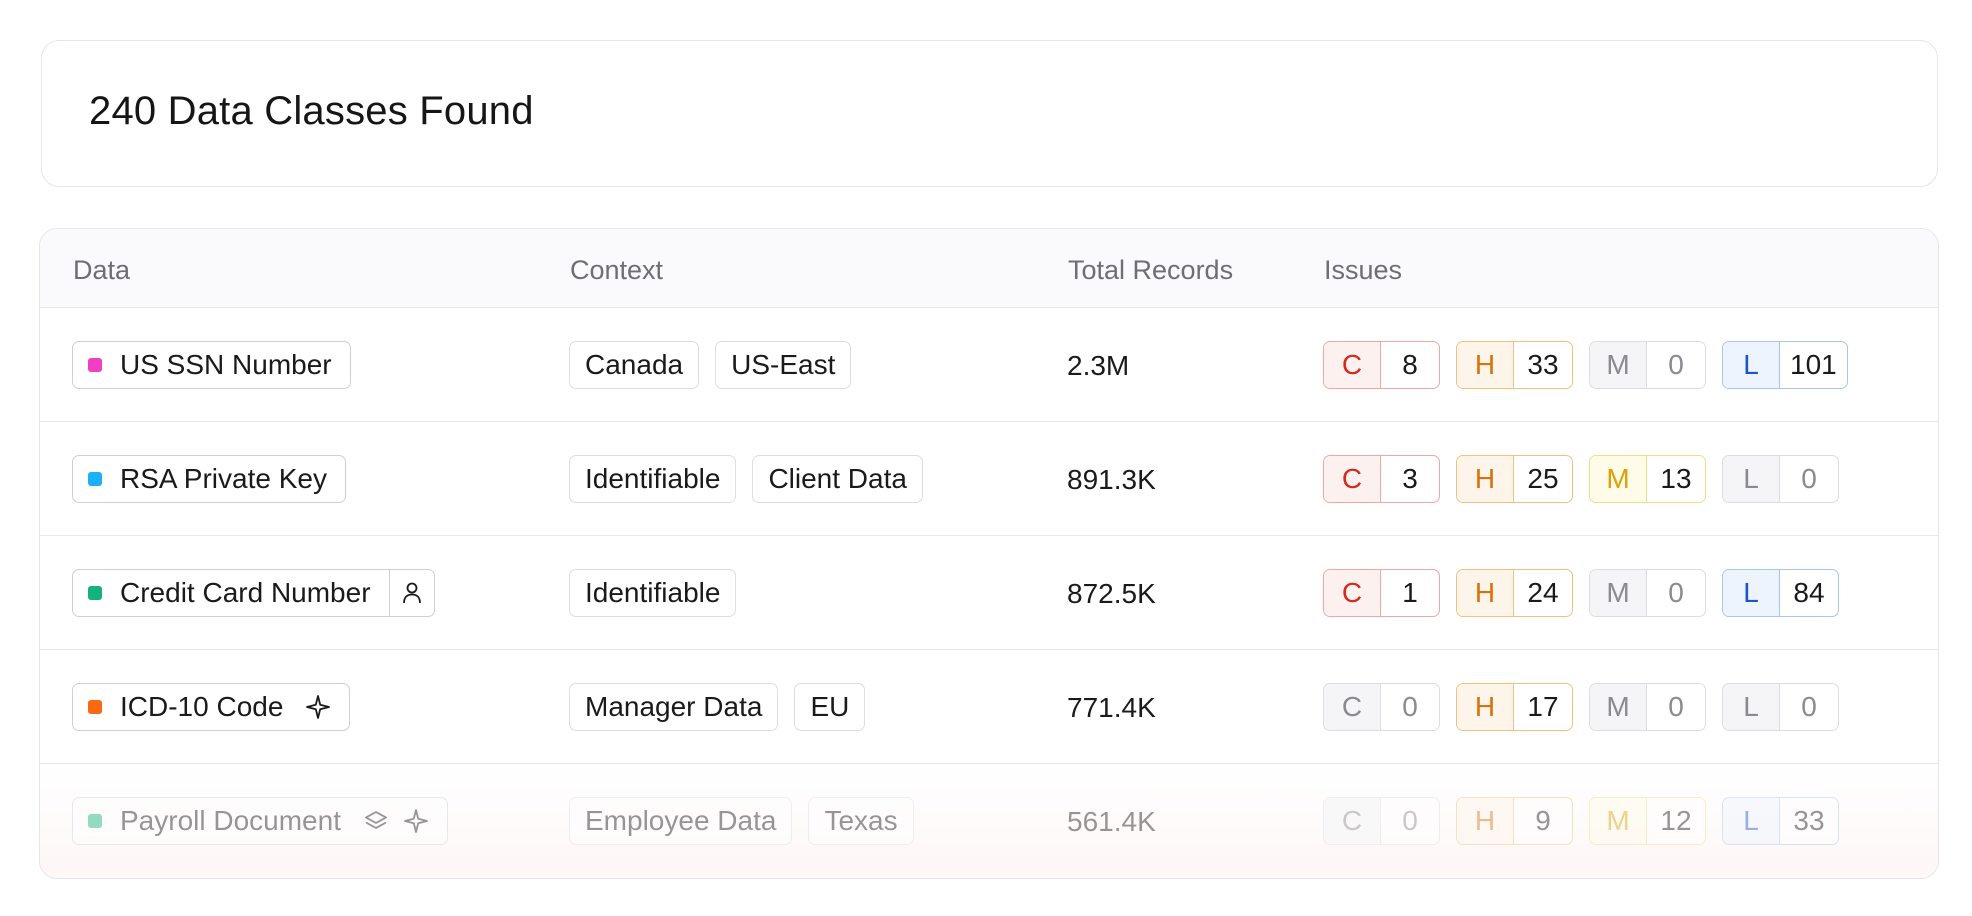 Image resolution: width=1972 pixels, height=916 pixels. Describe the element at coordinates (837, 479) in the screenshot. I see `context-tag: Client Data` at that location.